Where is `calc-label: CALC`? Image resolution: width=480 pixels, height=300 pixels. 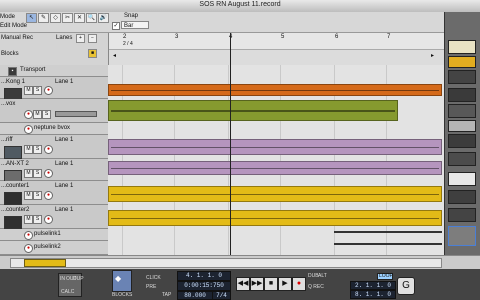 calc-label: CALC is located at coordinates (68, 292).